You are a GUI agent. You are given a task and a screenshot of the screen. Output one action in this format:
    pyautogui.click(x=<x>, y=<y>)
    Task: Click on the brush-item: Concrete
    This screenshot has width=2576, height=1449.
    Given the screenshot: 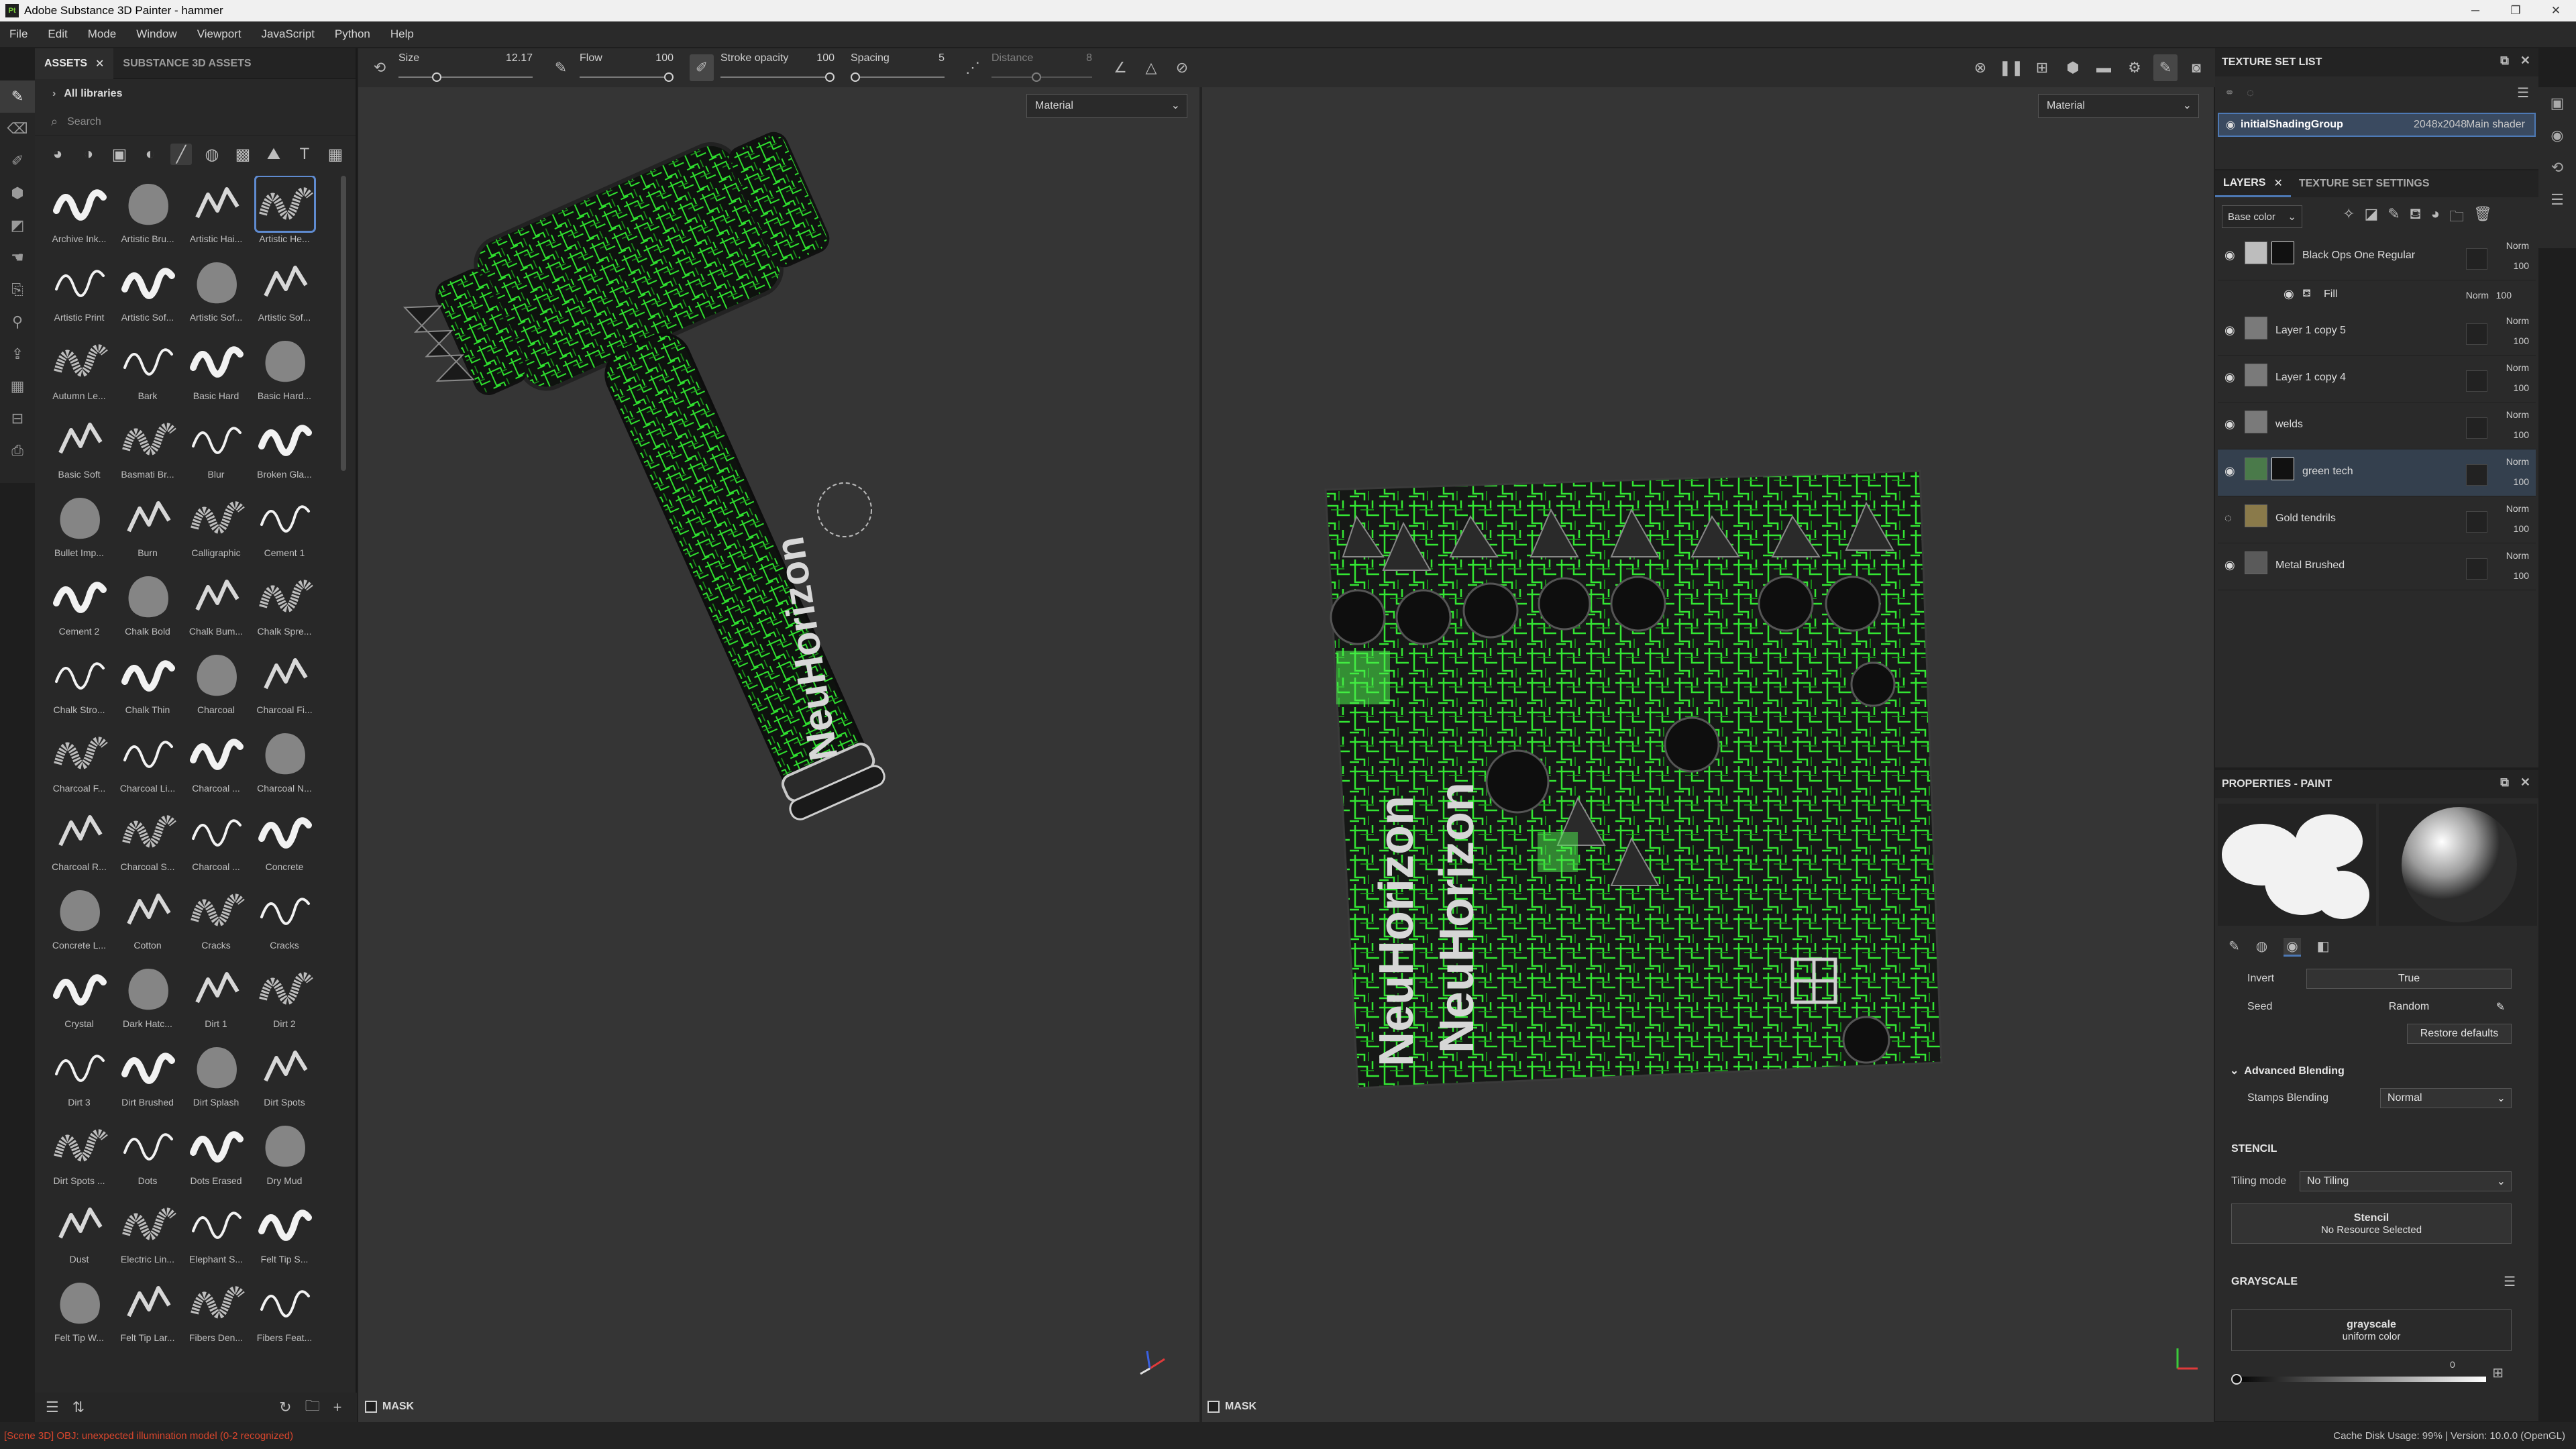 What is the action you would take?
    pyautogui.click(x=284, y=842)
    